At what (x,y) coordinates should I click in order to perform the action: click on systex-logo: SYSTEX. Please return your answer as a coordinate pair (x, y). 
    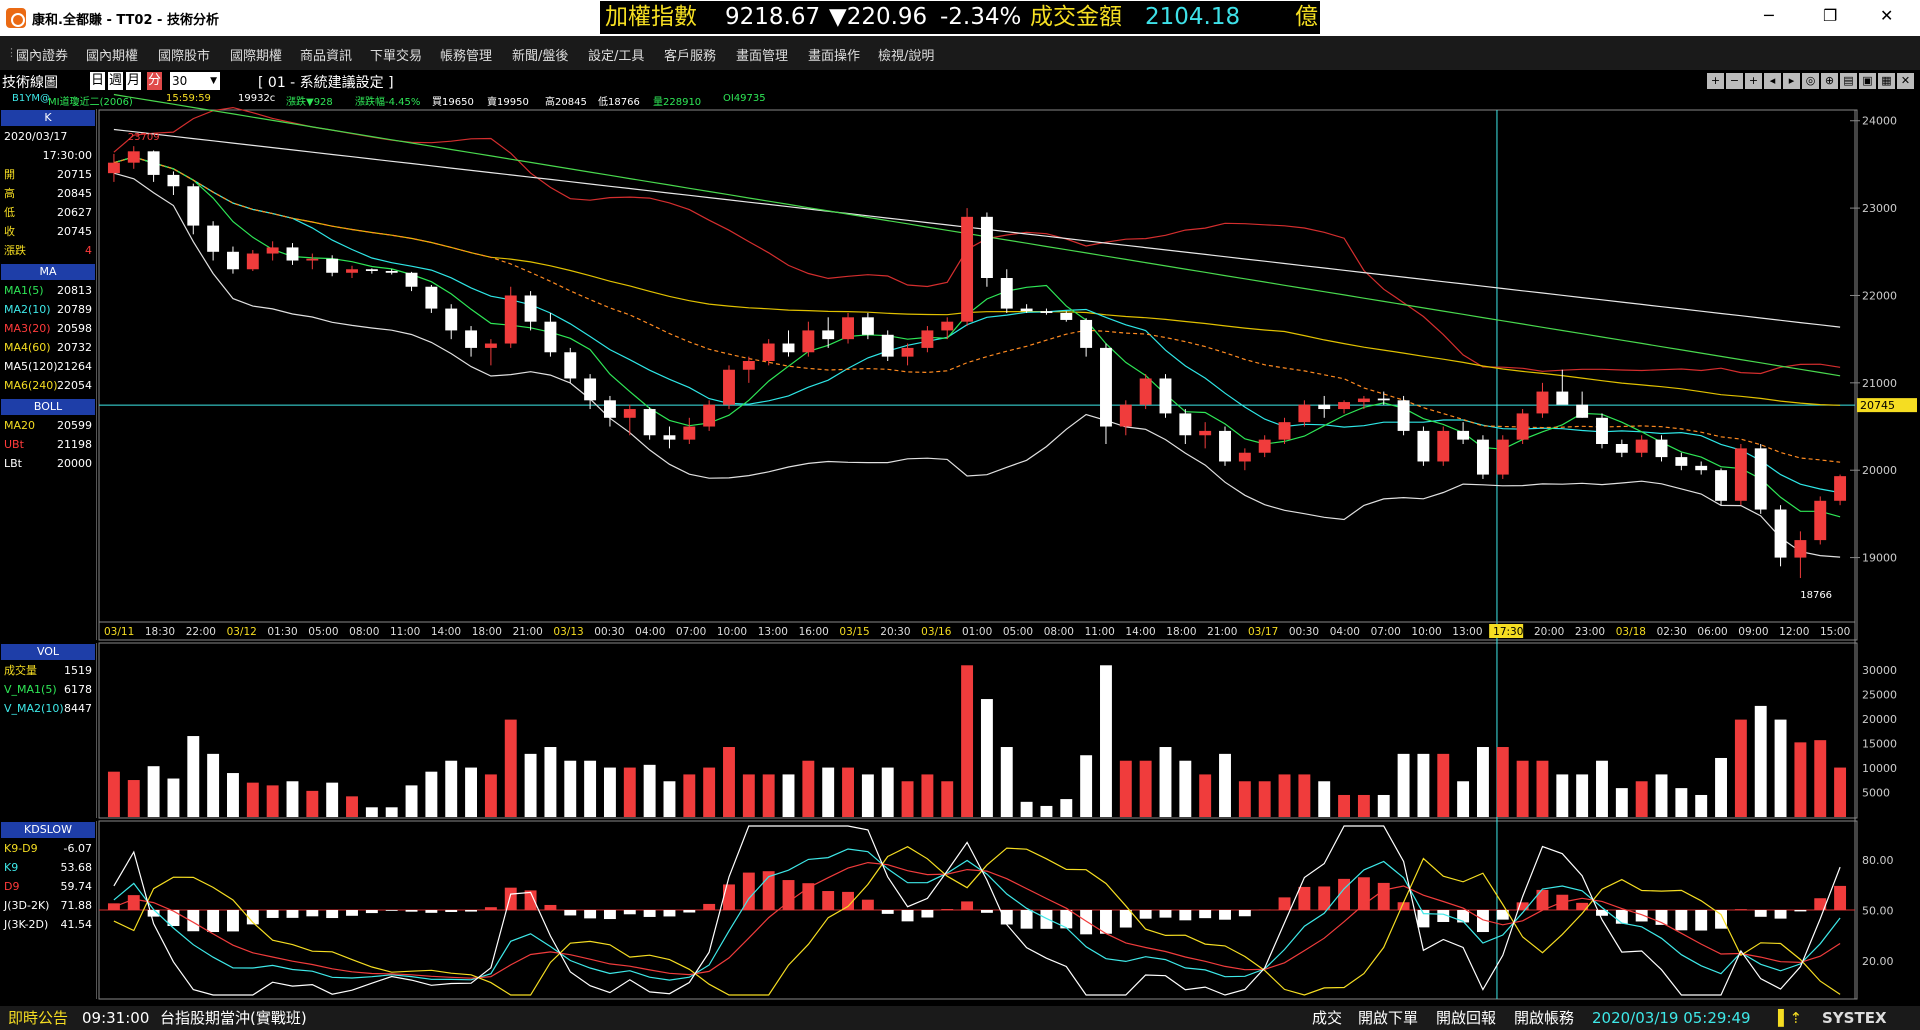
    Looking at the image, I should click on (1854, 1018).